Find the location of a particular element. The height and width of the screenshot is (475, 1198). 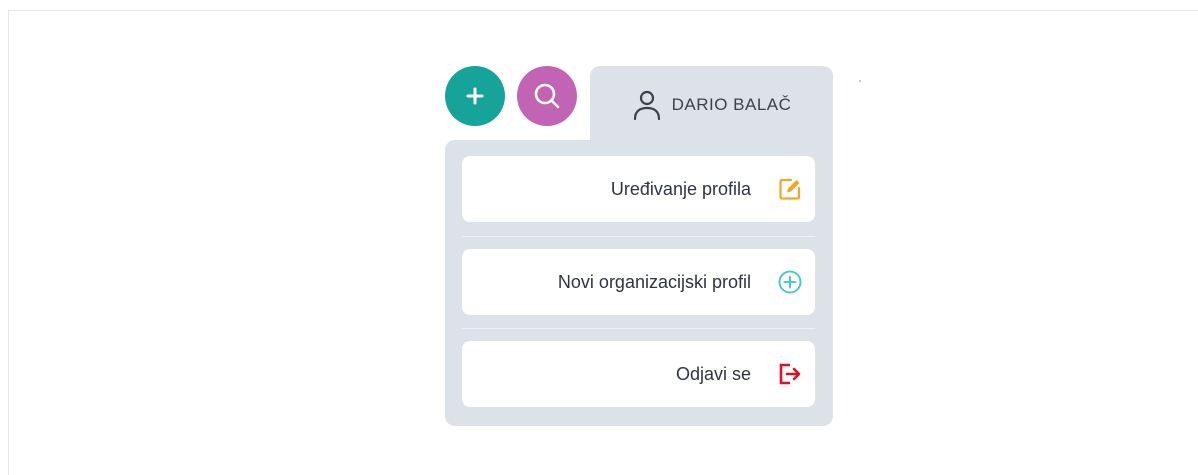

menu-item-label: Odjavi se is located at coordinates (713, 373).